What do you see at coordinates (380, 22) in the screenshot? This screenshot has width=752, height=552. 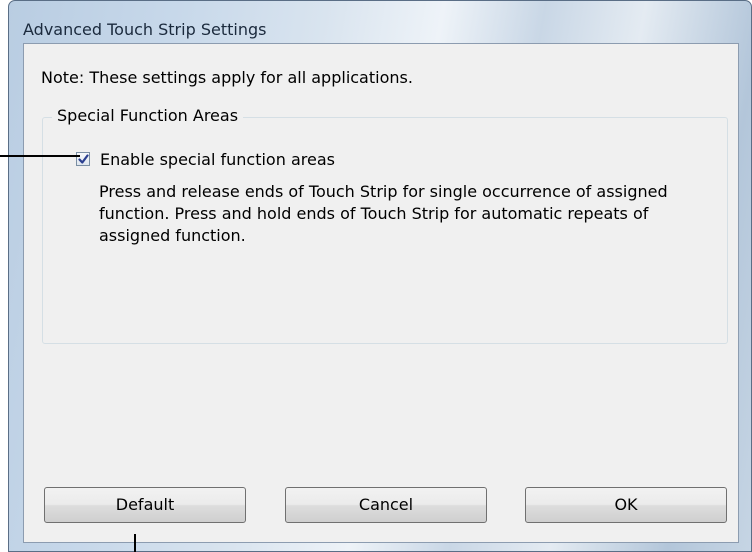 I see `title-bar: Advanced Touch Strip Settings` at bounding box center [380, 22].